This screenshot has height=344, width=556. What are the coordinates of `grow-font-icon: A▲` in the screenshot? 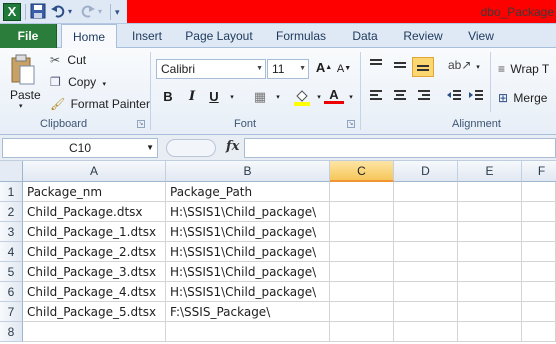 It's located at (324, 69).